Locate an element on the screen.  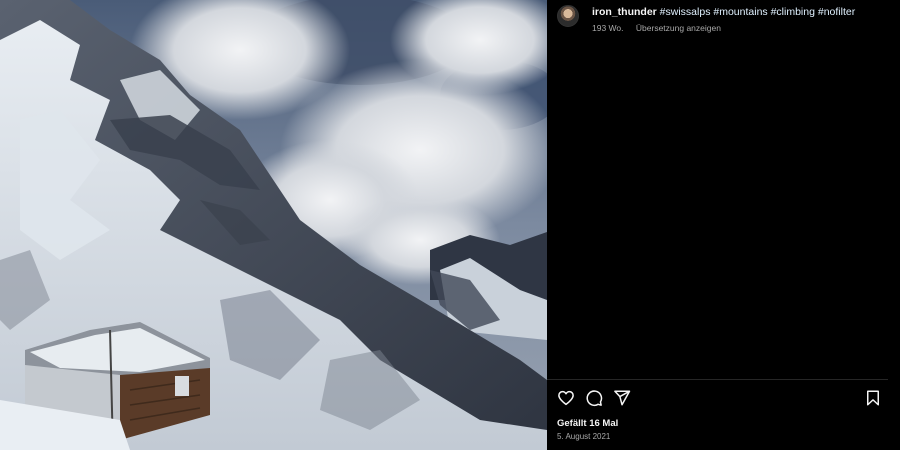
heart-icon is located at coordinates (566, 398).